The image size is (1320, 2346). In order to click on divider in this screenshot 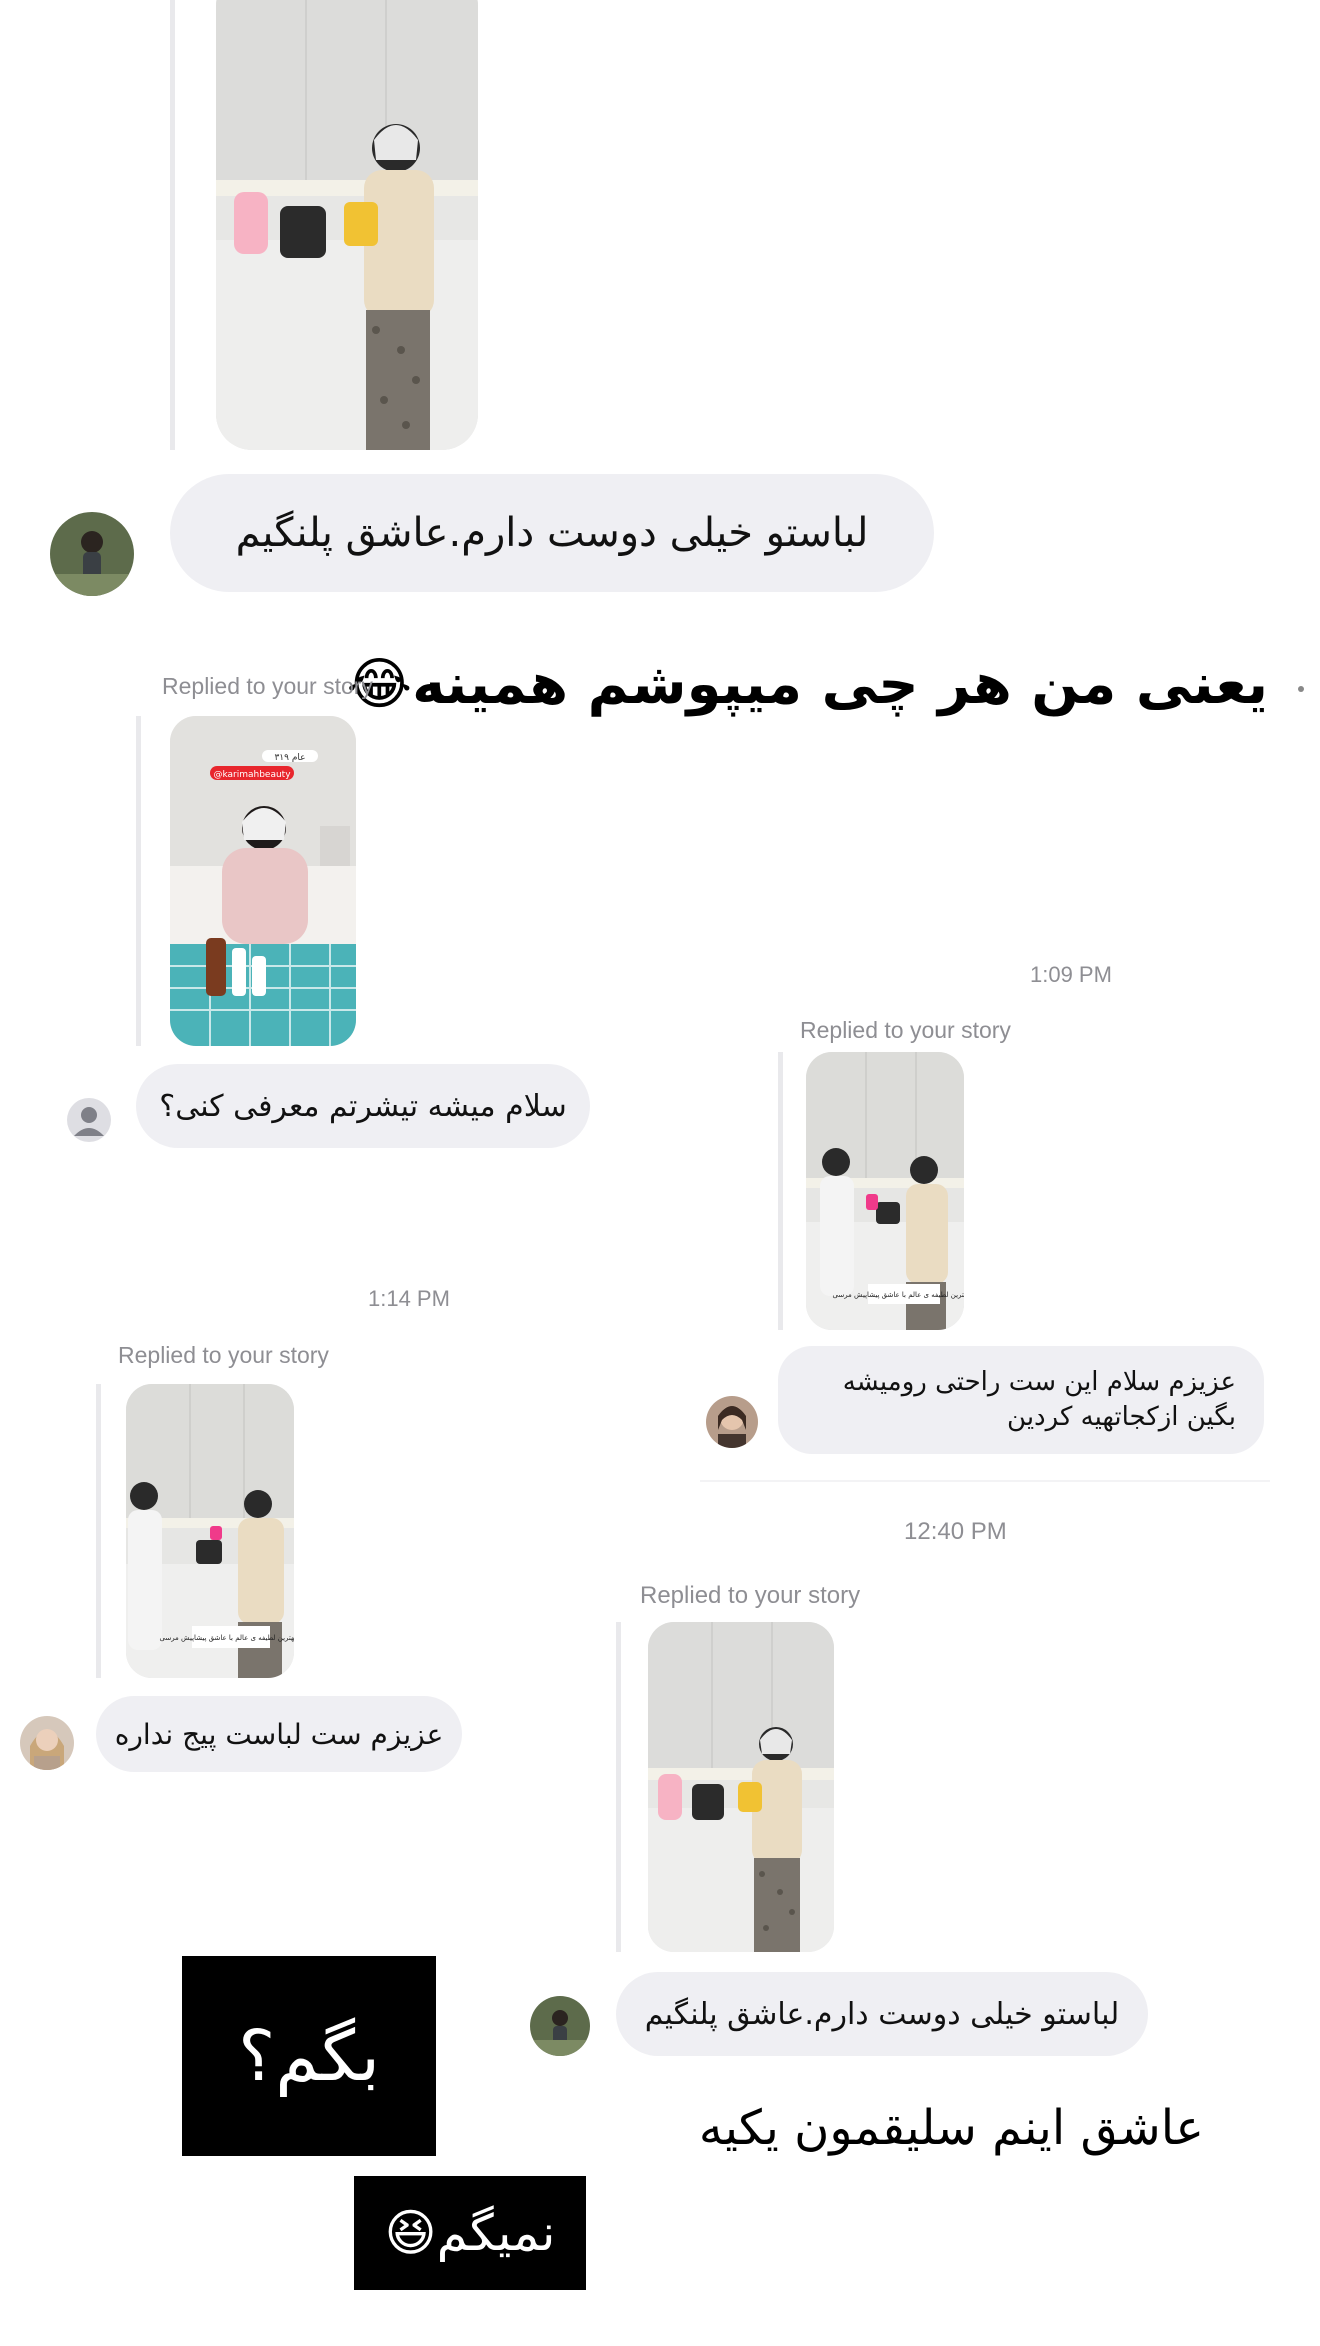, I will do `click(985, 1481)`.